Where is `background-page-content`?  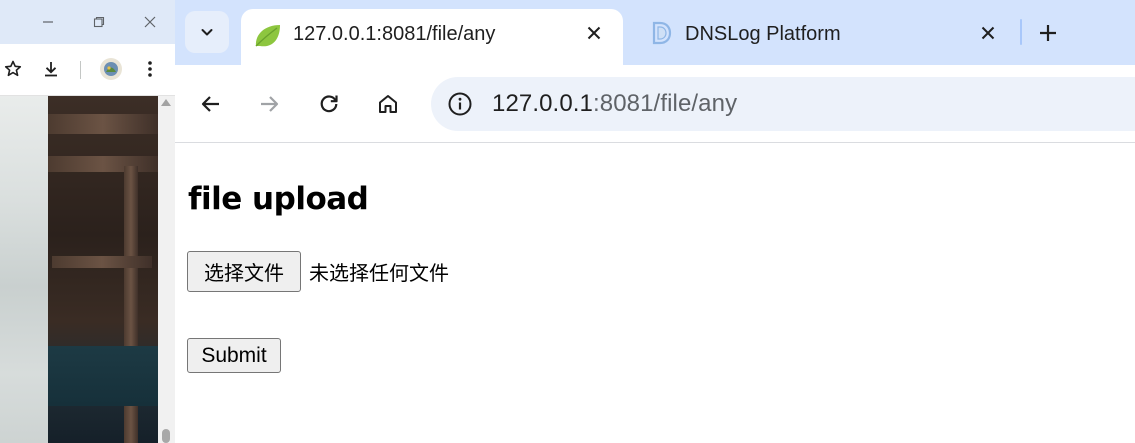 background-page-content is located at coordinates (87, 269).